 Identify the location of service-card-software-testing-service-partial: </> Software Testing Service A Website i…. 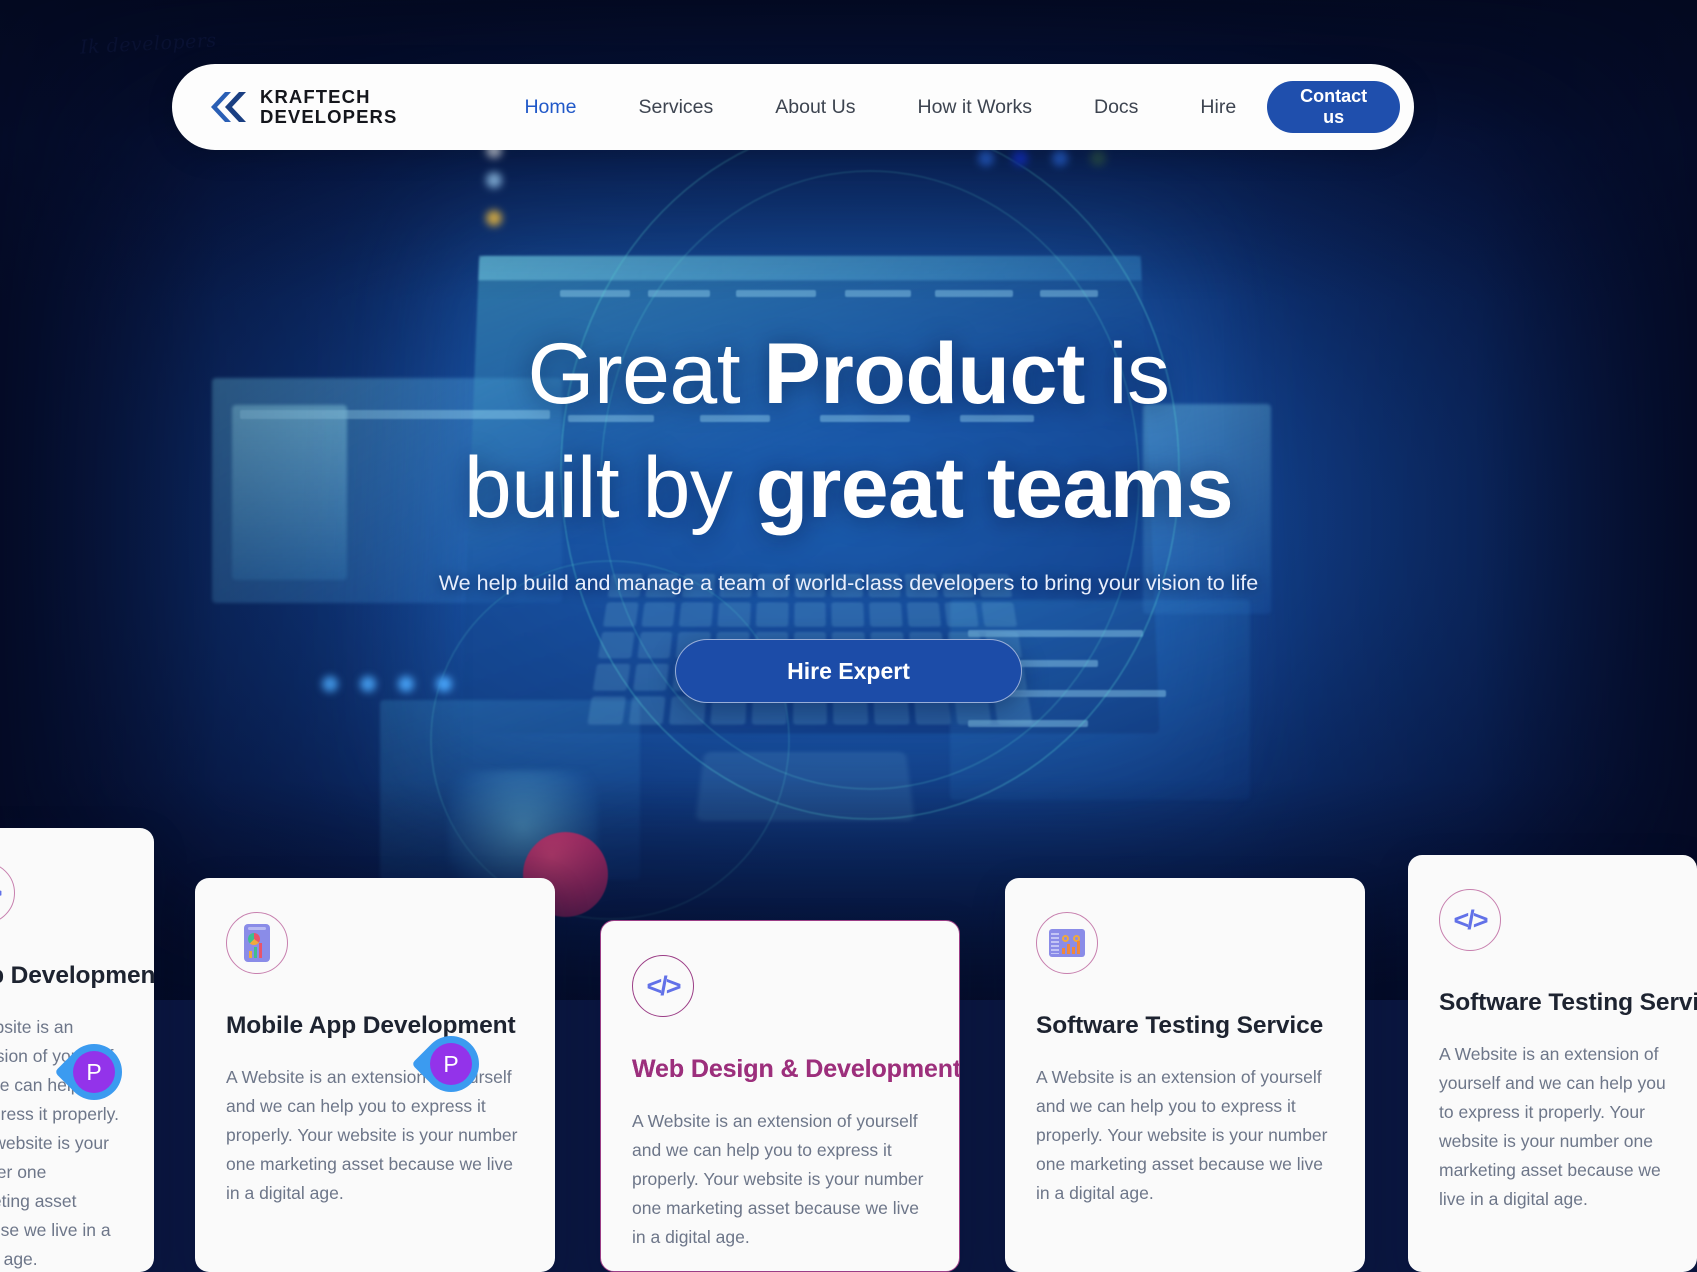
(1552, 1063).